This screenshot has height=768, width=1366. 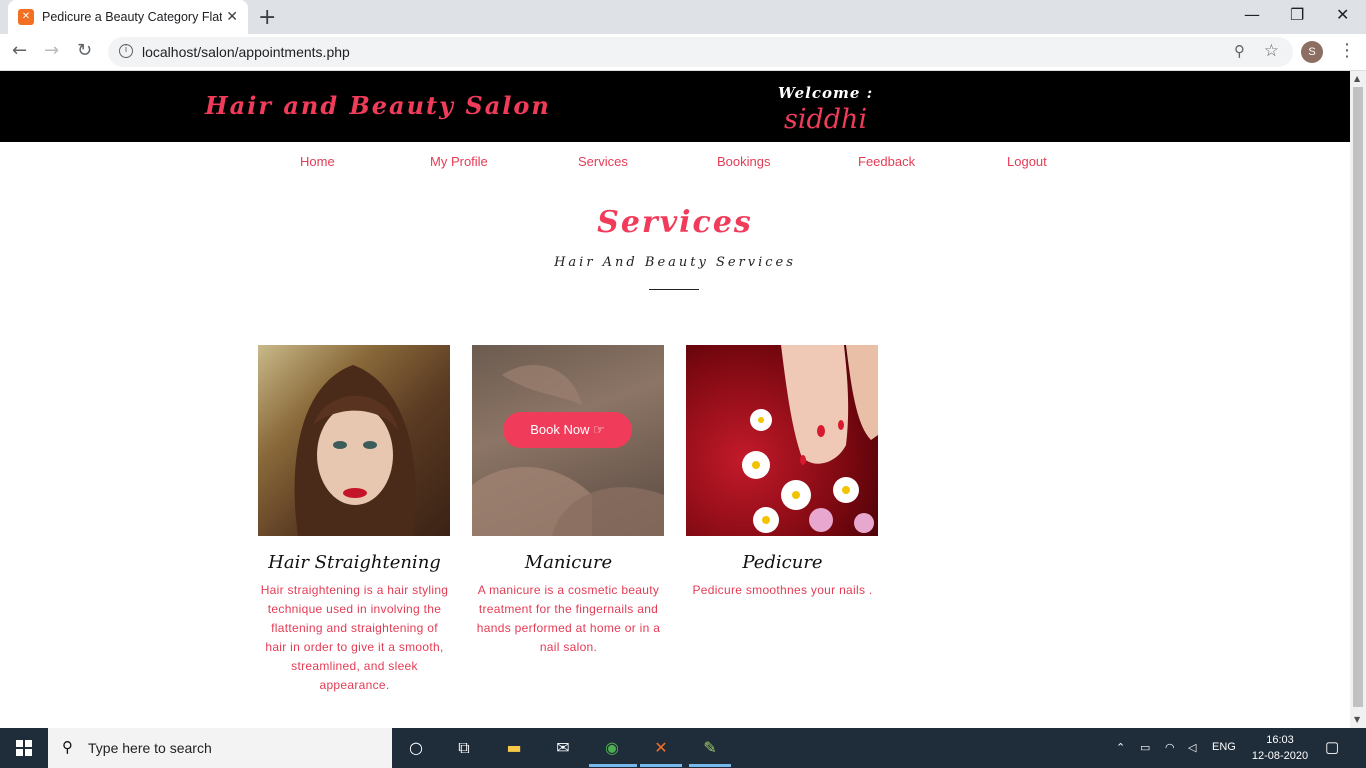 What do you see at coordinates (19, 50) in the screenshot?
I see `back-arrow-icon: ←` at bounding box center [19, 50].